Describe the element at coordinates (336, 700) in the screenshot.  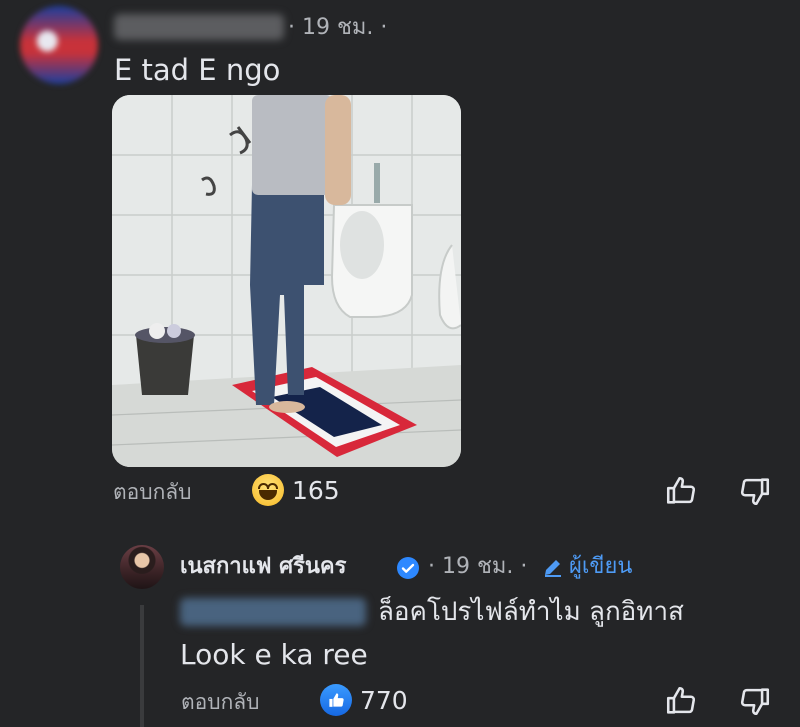
I see `like-icon` at that location.